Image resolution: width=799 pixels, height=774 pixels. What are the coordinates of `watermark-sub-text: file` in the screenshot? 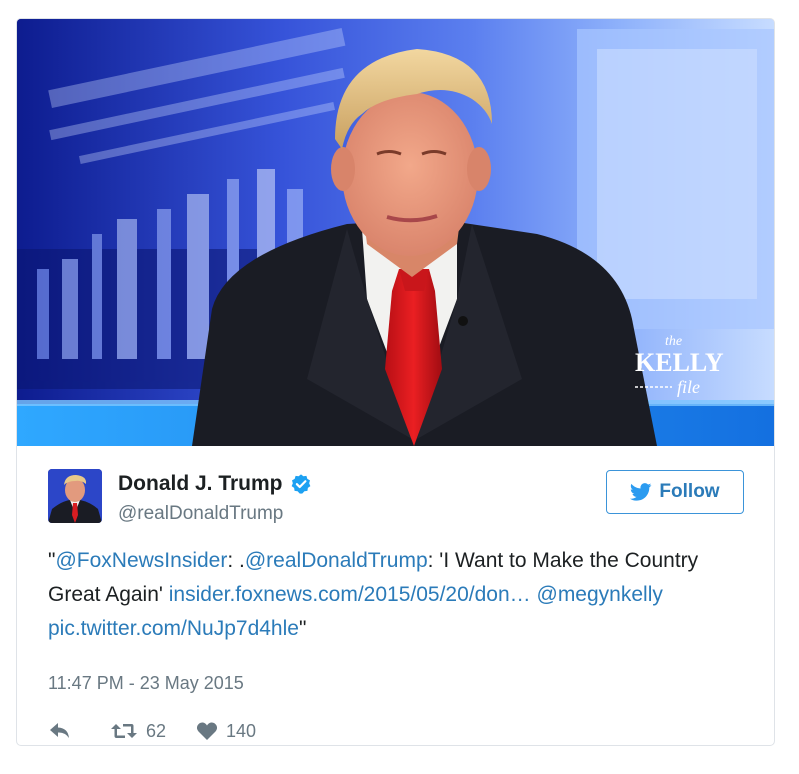 It's located at (688, 387).